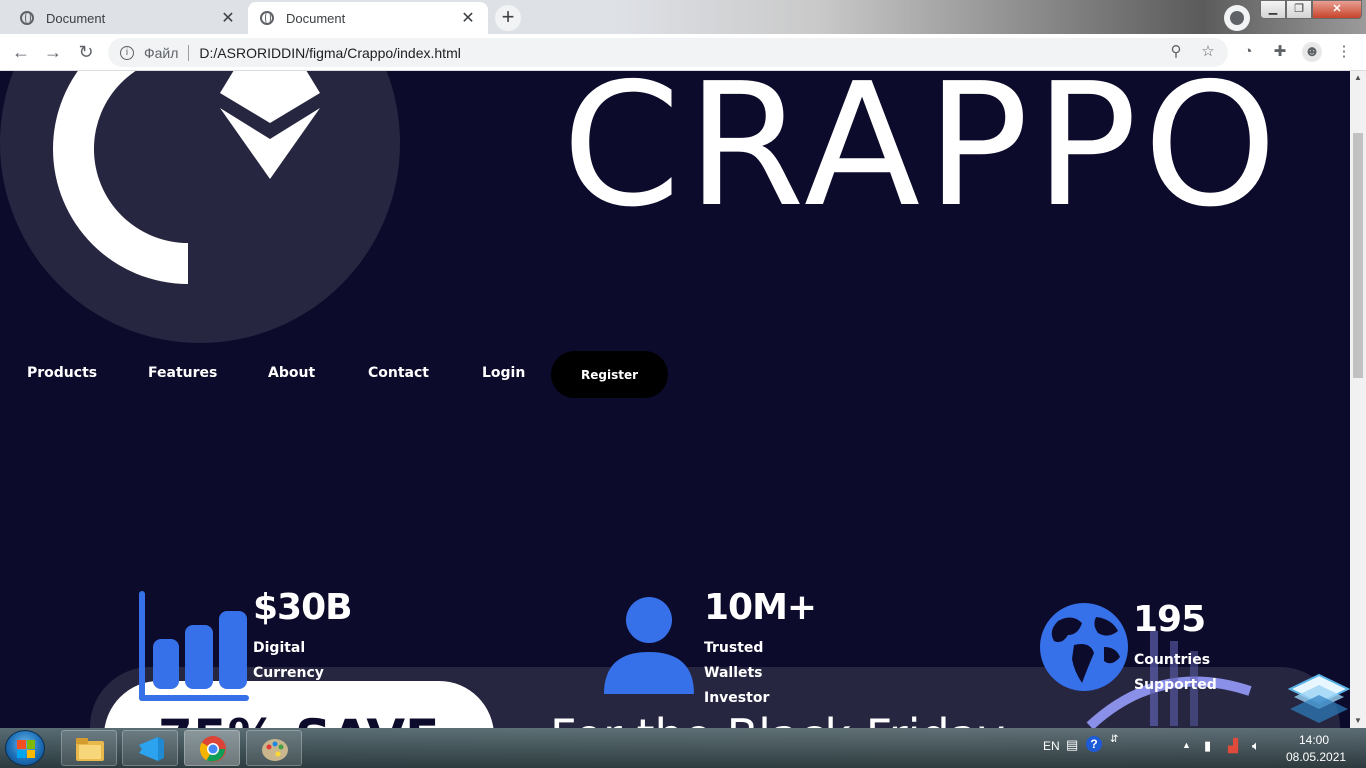 This screenshot has height=768, width=1366. What do you see at coordinates (1273, 9) in the screenshot?
I see `minimize-button: ▁` at bounding box center [1273, 9].